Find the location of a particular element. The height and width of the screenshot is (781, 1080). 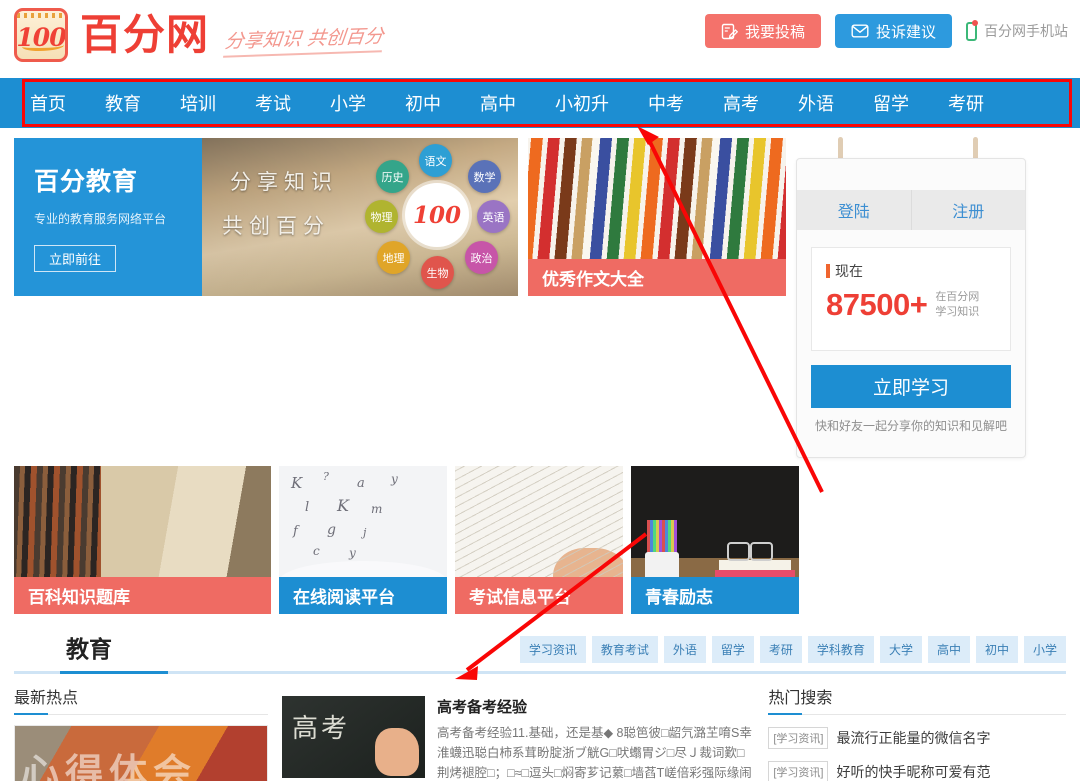

nav-item-4: 小学 is located at coordinates (348, 103).